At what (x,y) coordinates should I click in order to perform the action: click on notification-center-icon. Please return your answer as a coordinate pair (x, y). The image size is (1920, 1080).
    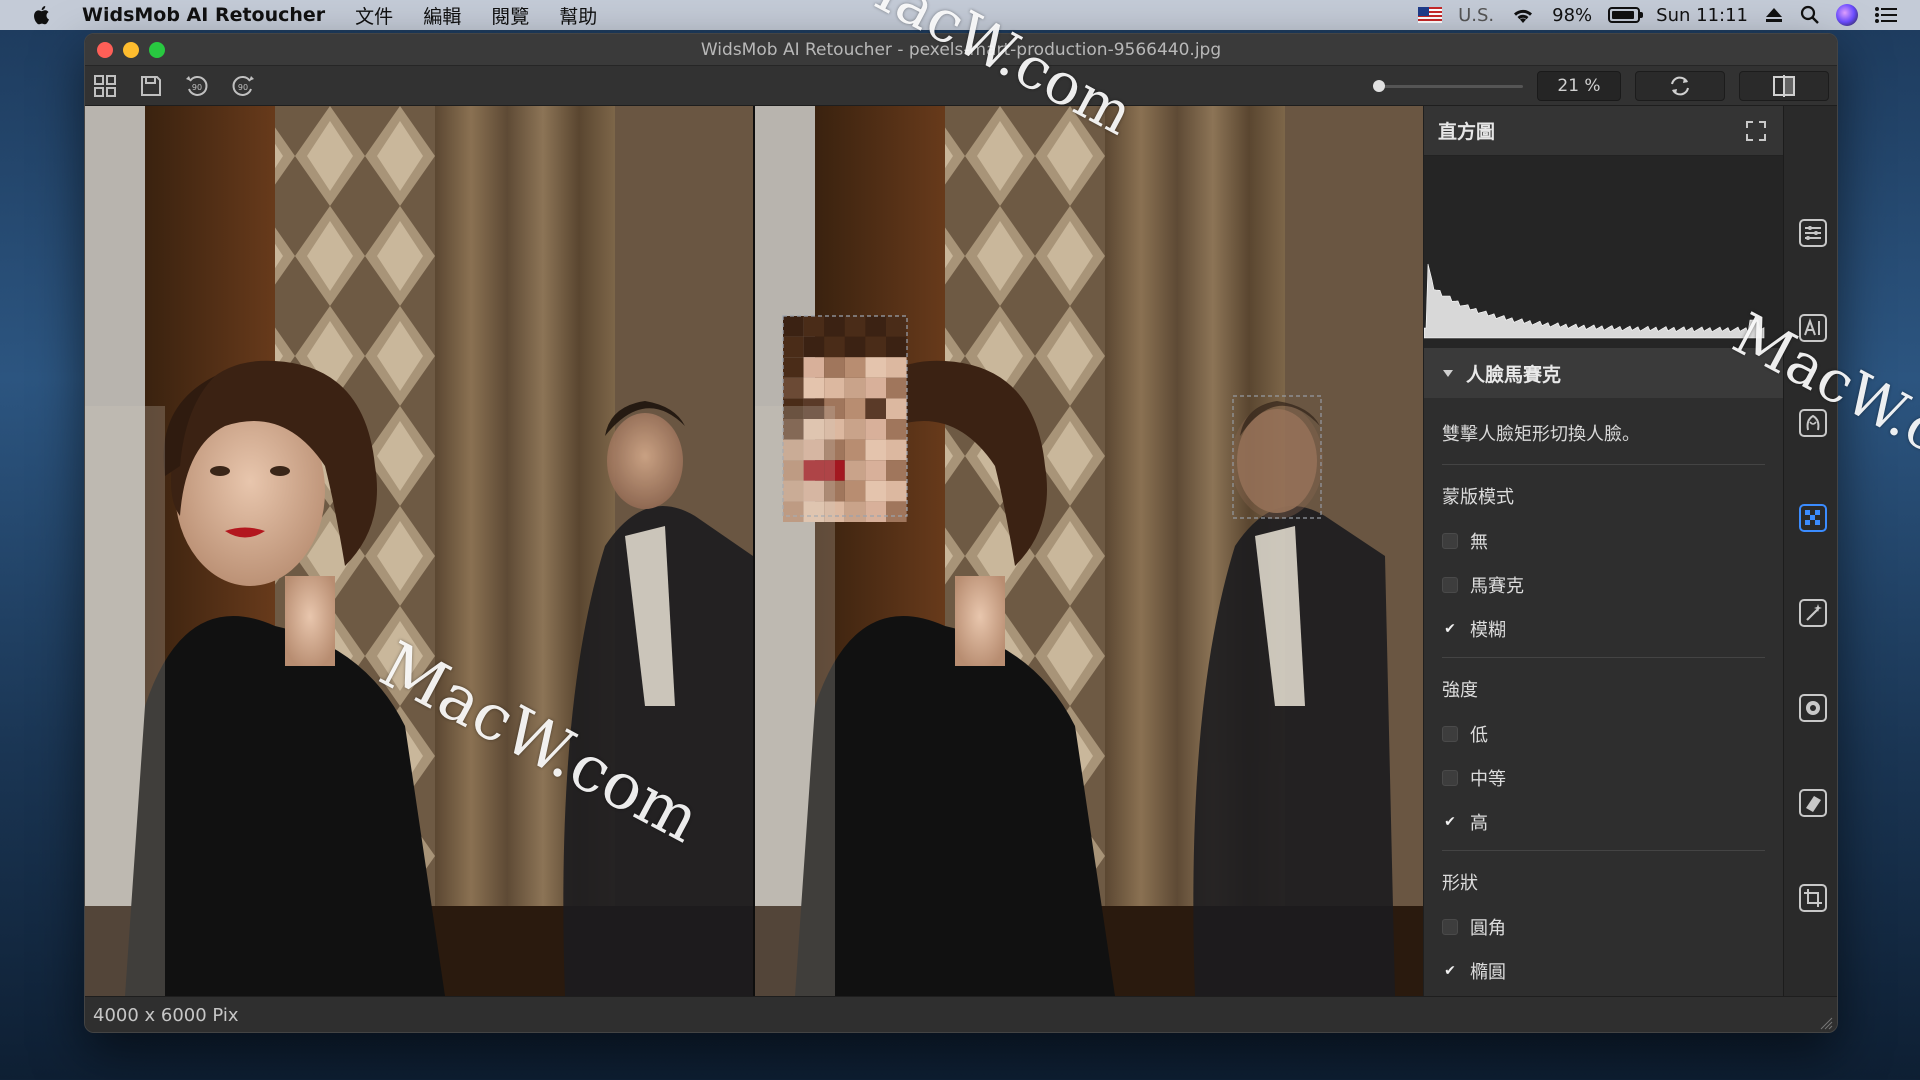
    Looking at the image, I should click on (1886, 15).